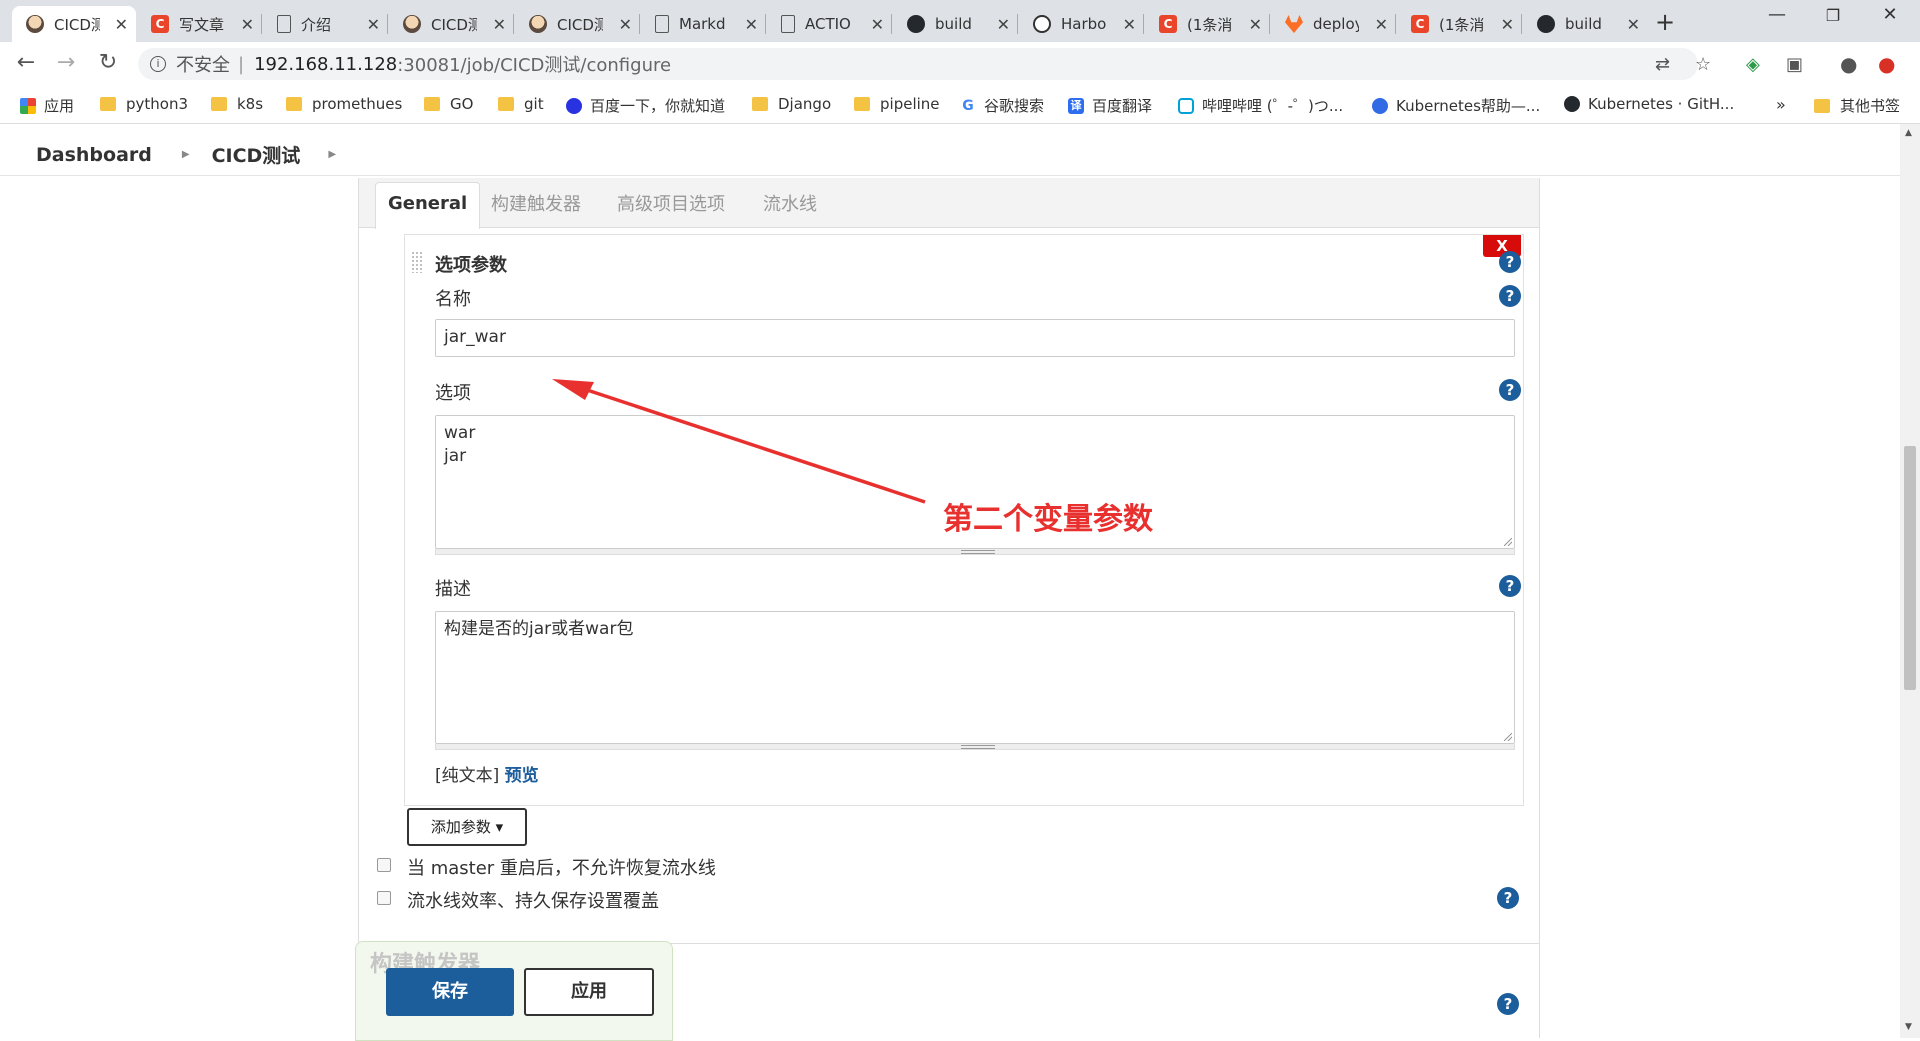 The width and height of the screenshot is (1920, 1041). I want to click on bookmark-folder: promethues, so click(344, 104).